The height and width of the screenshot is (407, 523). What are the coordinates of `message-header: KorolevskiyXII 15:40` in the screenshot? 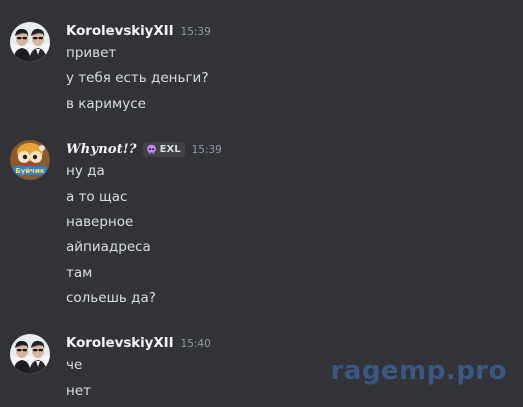 It's located at (138, 343).